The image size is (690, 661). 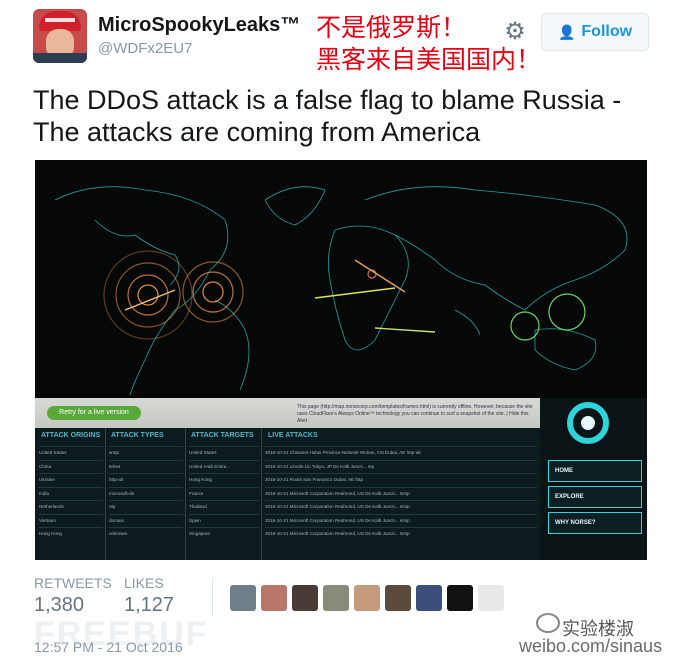 I want to click on list-item: Spain, so click(x=224, y=520).